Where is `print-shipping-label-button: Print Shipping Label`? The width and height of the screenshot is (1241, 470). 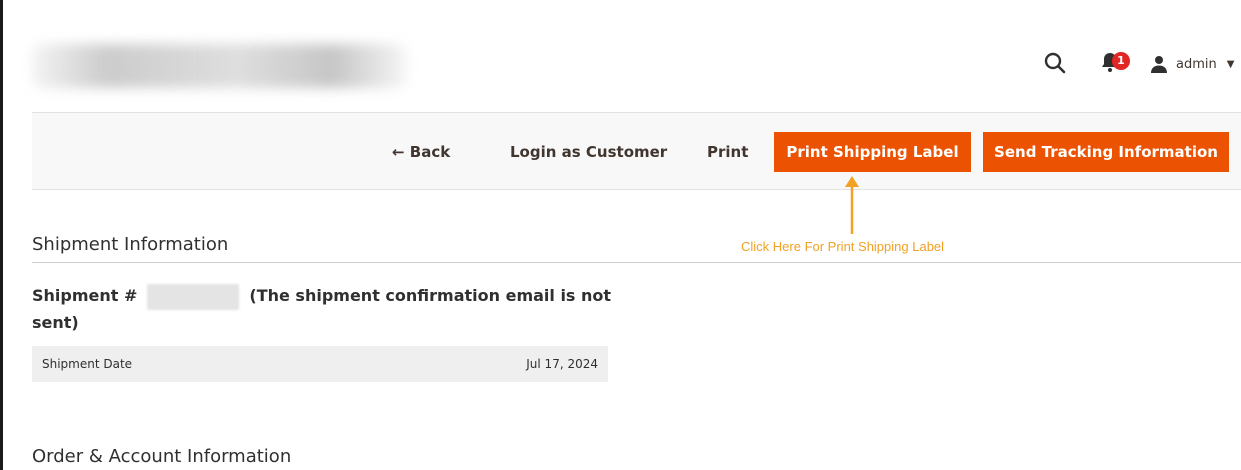
print-shipping-label-button: Print Shipping Label is located at coordinates (872, 152).